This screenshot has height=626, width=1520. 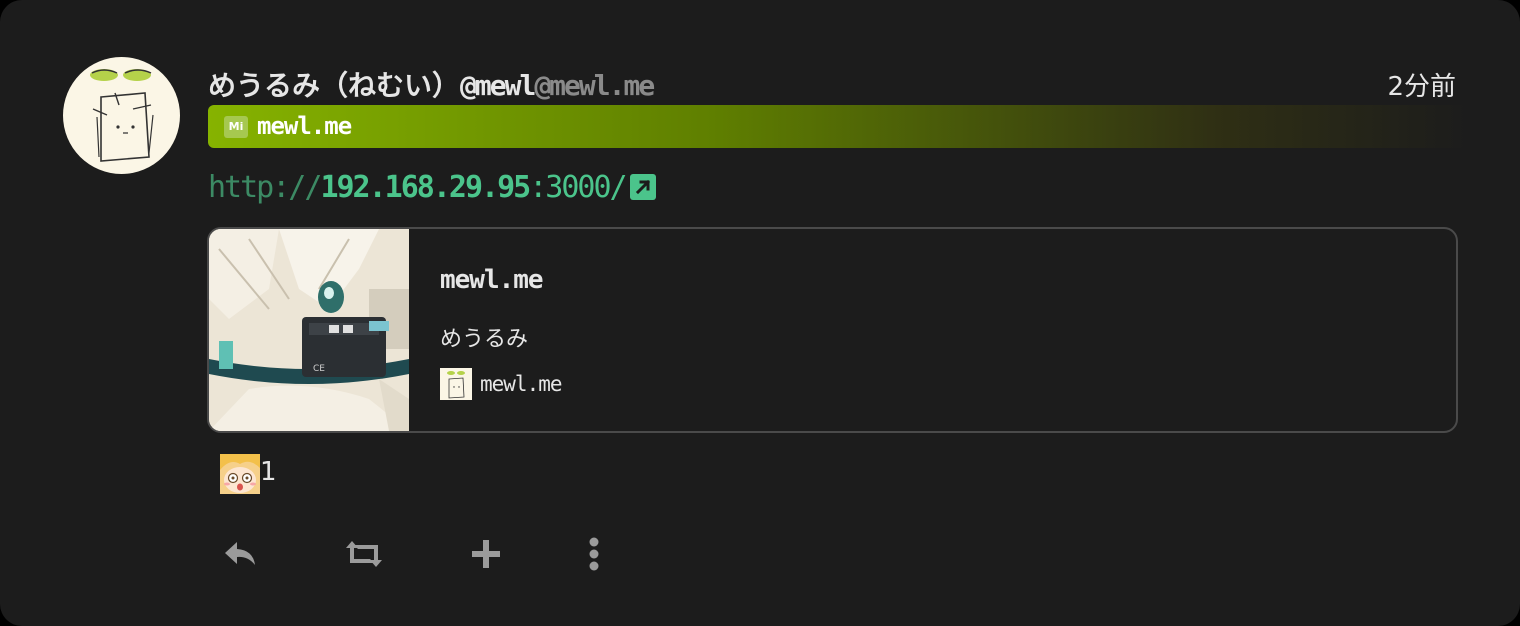 I want to click on user-display-name: めうるみ（ねむい）@mewl@mewl.me, so click(x=431, y=84).